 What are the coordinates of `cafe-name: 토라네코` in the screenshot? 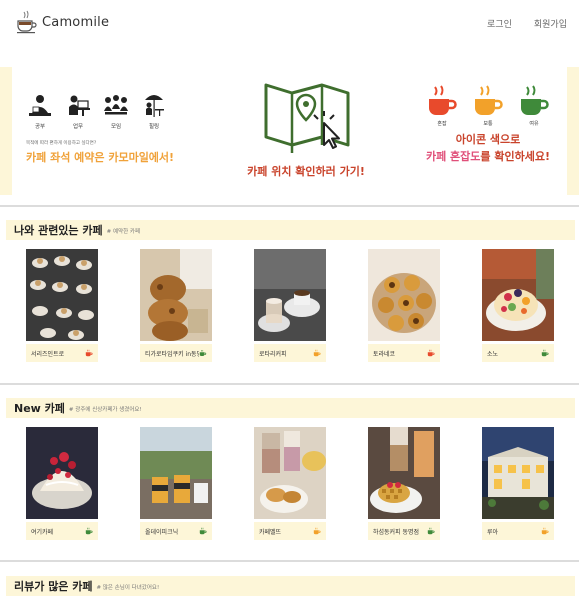 It's located at (384, 354).